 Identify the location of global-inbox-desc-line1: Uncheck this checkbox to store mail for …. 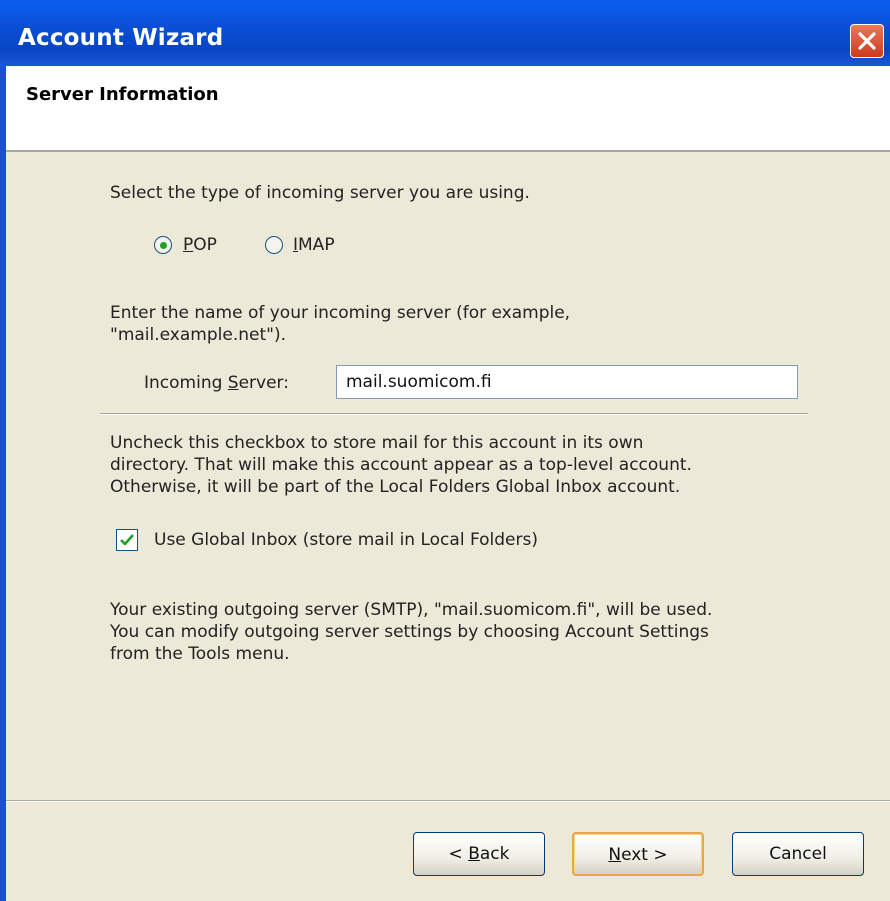
(377, 443).